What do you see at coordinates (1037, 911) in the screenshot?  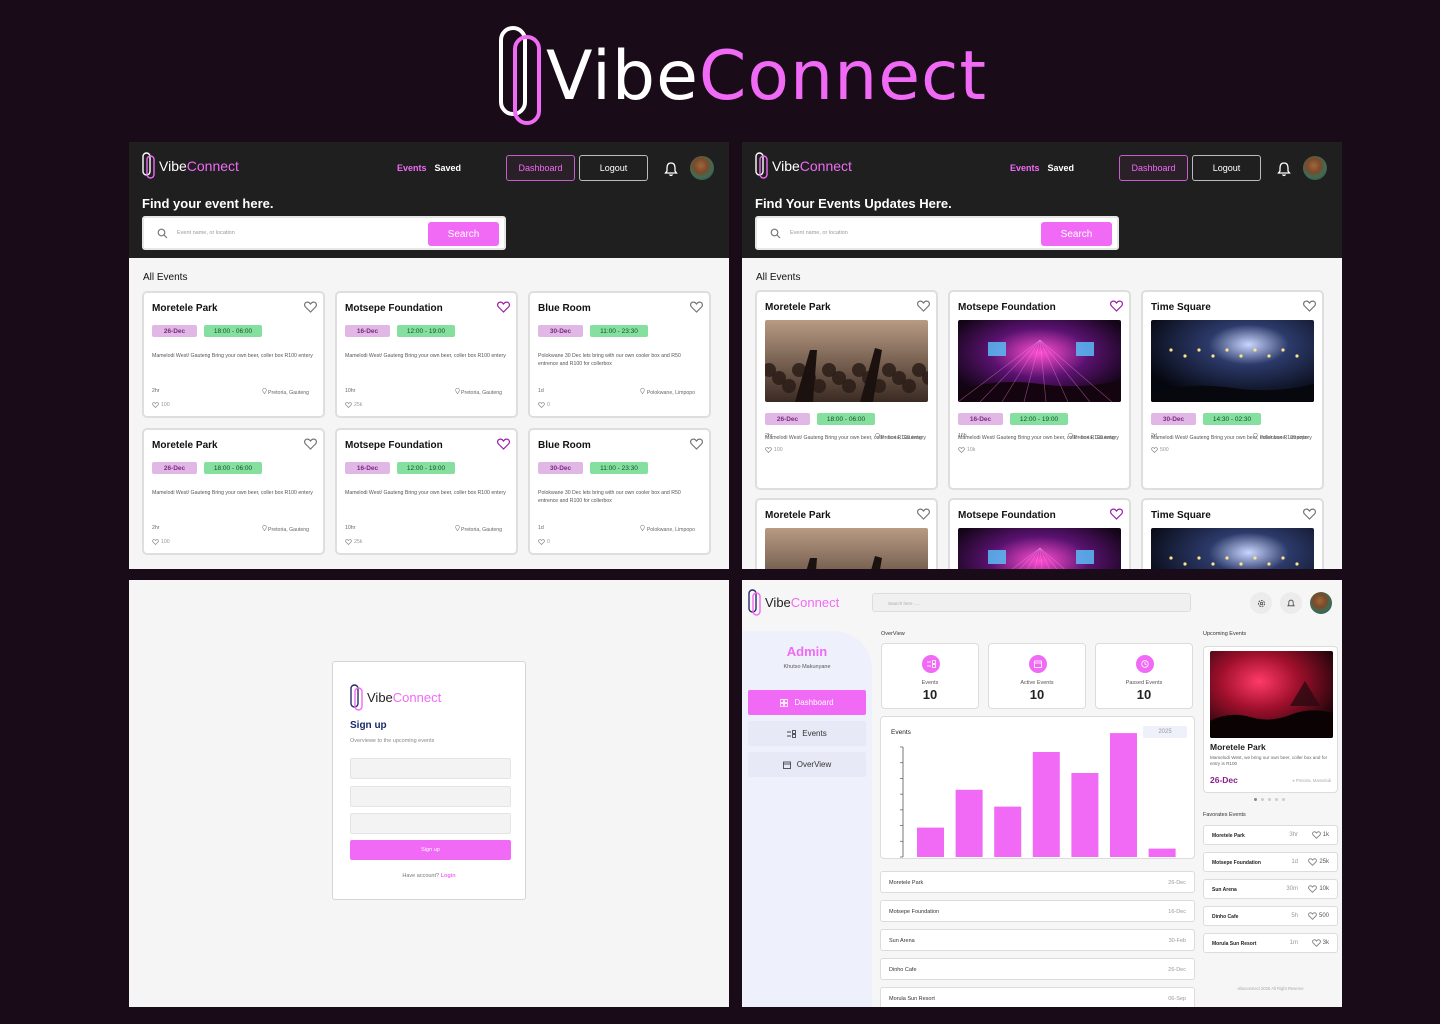 I see `event-list-row: Motsepe Foundation 16-Dec` at bounding box center [1037, 911].